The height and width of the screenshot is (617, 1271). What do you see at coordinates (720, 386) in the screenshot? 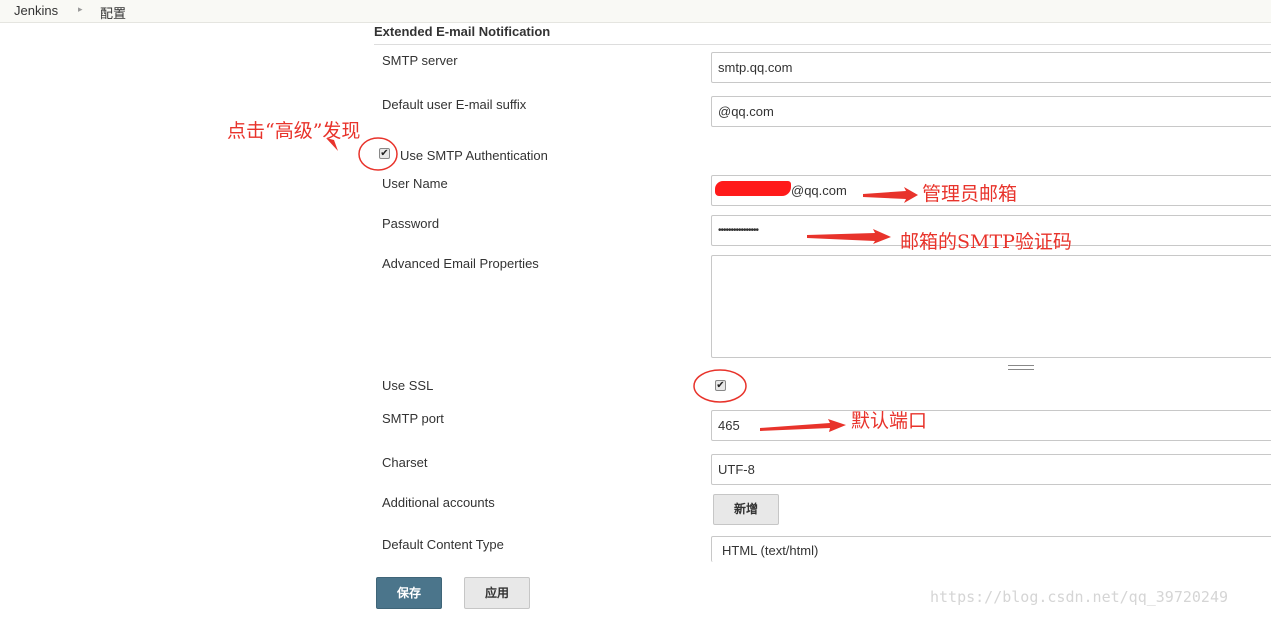
I see `annotation-circle-ssl` at bounding box center [720, 386].